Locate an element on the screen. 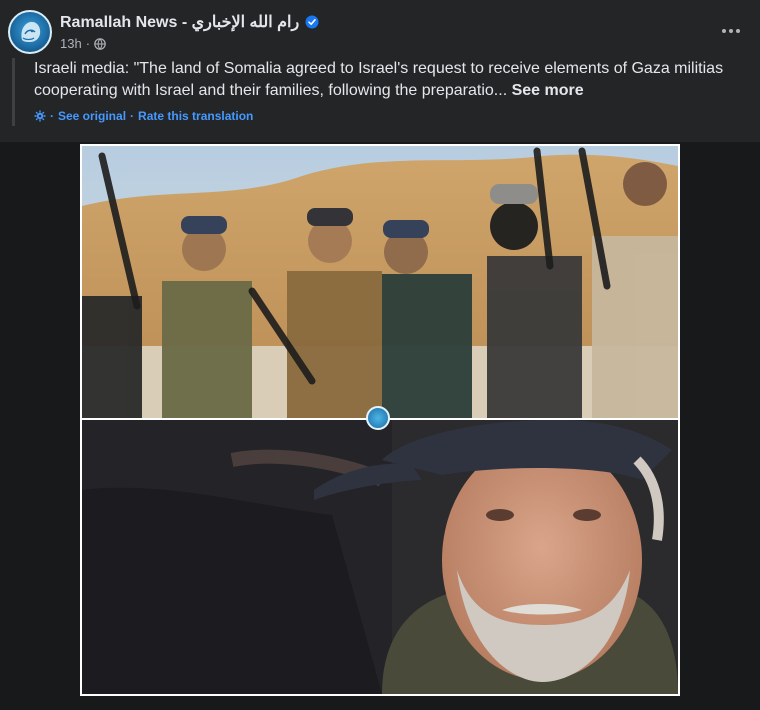  lion-logo-icon is located at coordinates (31, 31).